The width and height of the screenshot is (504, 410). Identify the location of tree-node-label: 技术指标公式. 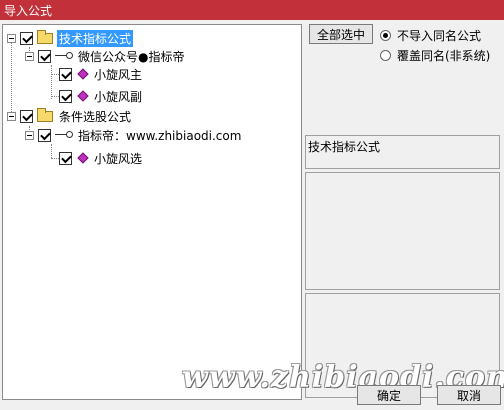
(95, 38).